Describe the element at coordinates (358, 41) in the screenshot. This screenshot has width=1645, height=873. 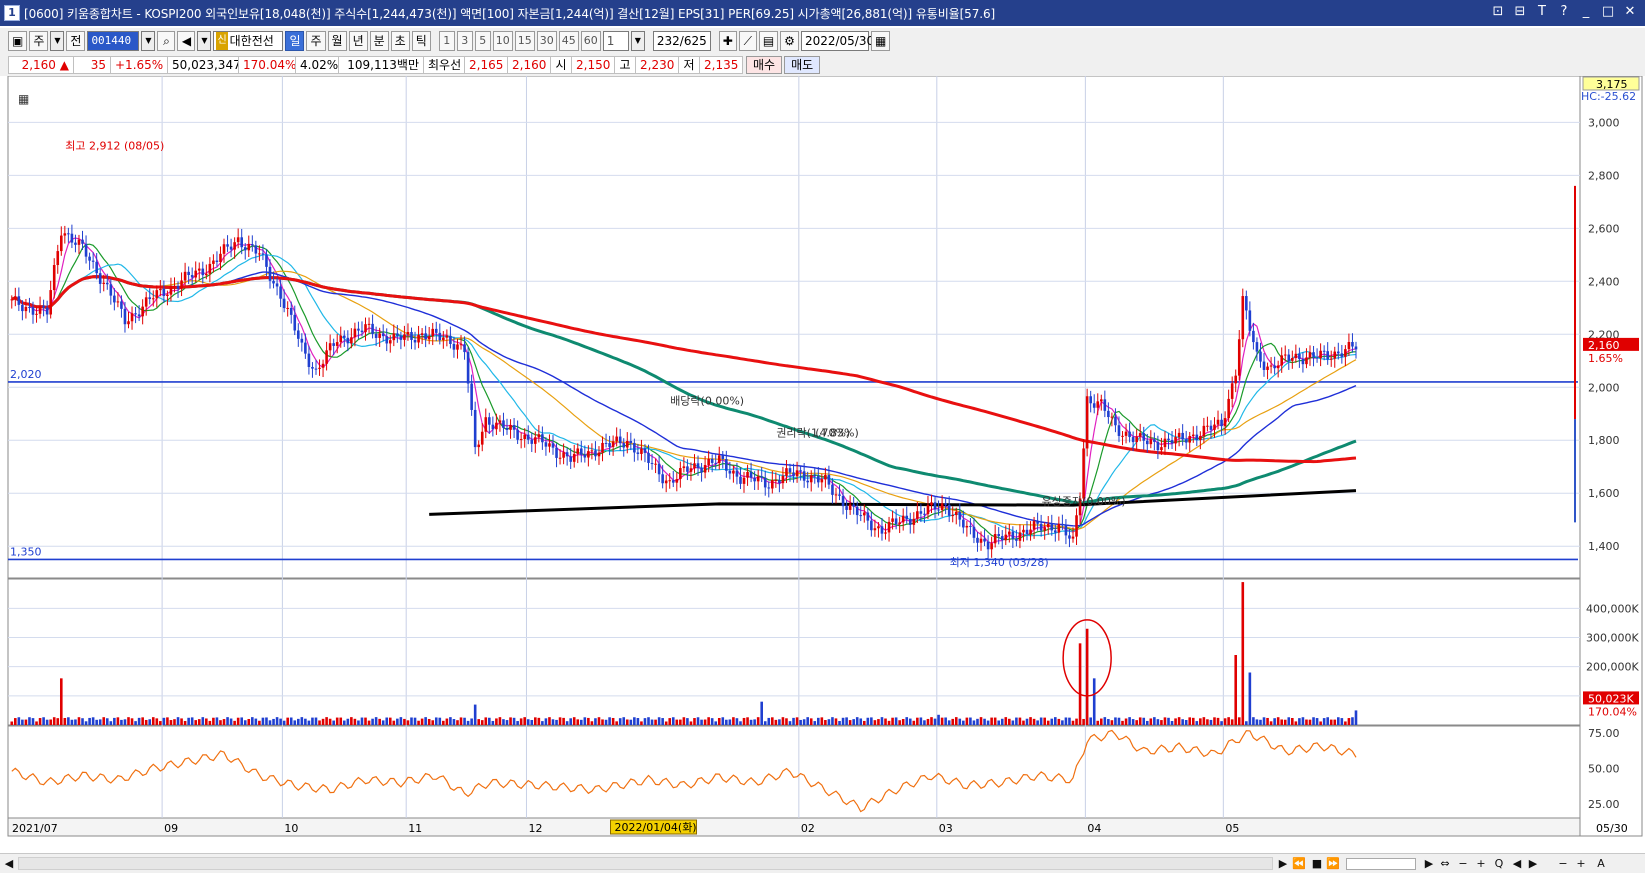
I see `period-year-button: 년` at that location.